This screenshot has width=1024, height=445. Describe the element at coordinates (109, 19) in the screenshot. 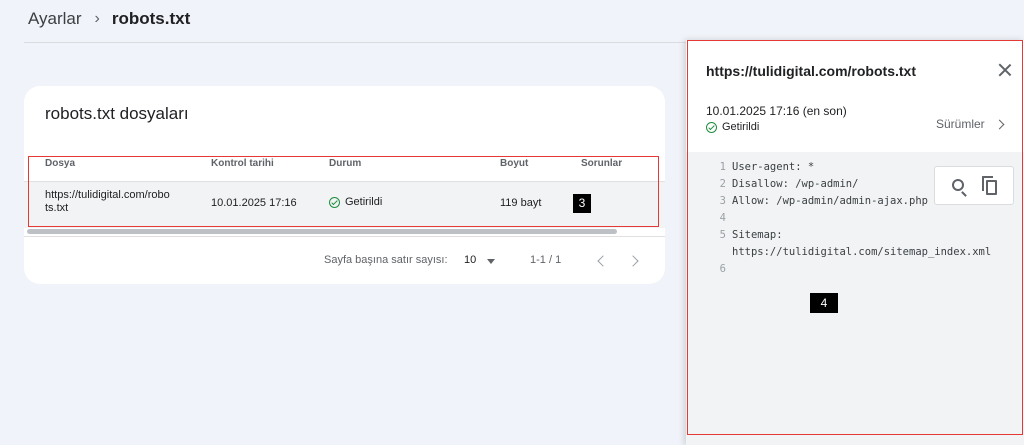

I see `breadcrumb: Ayarlar › robots.txt` at that location.